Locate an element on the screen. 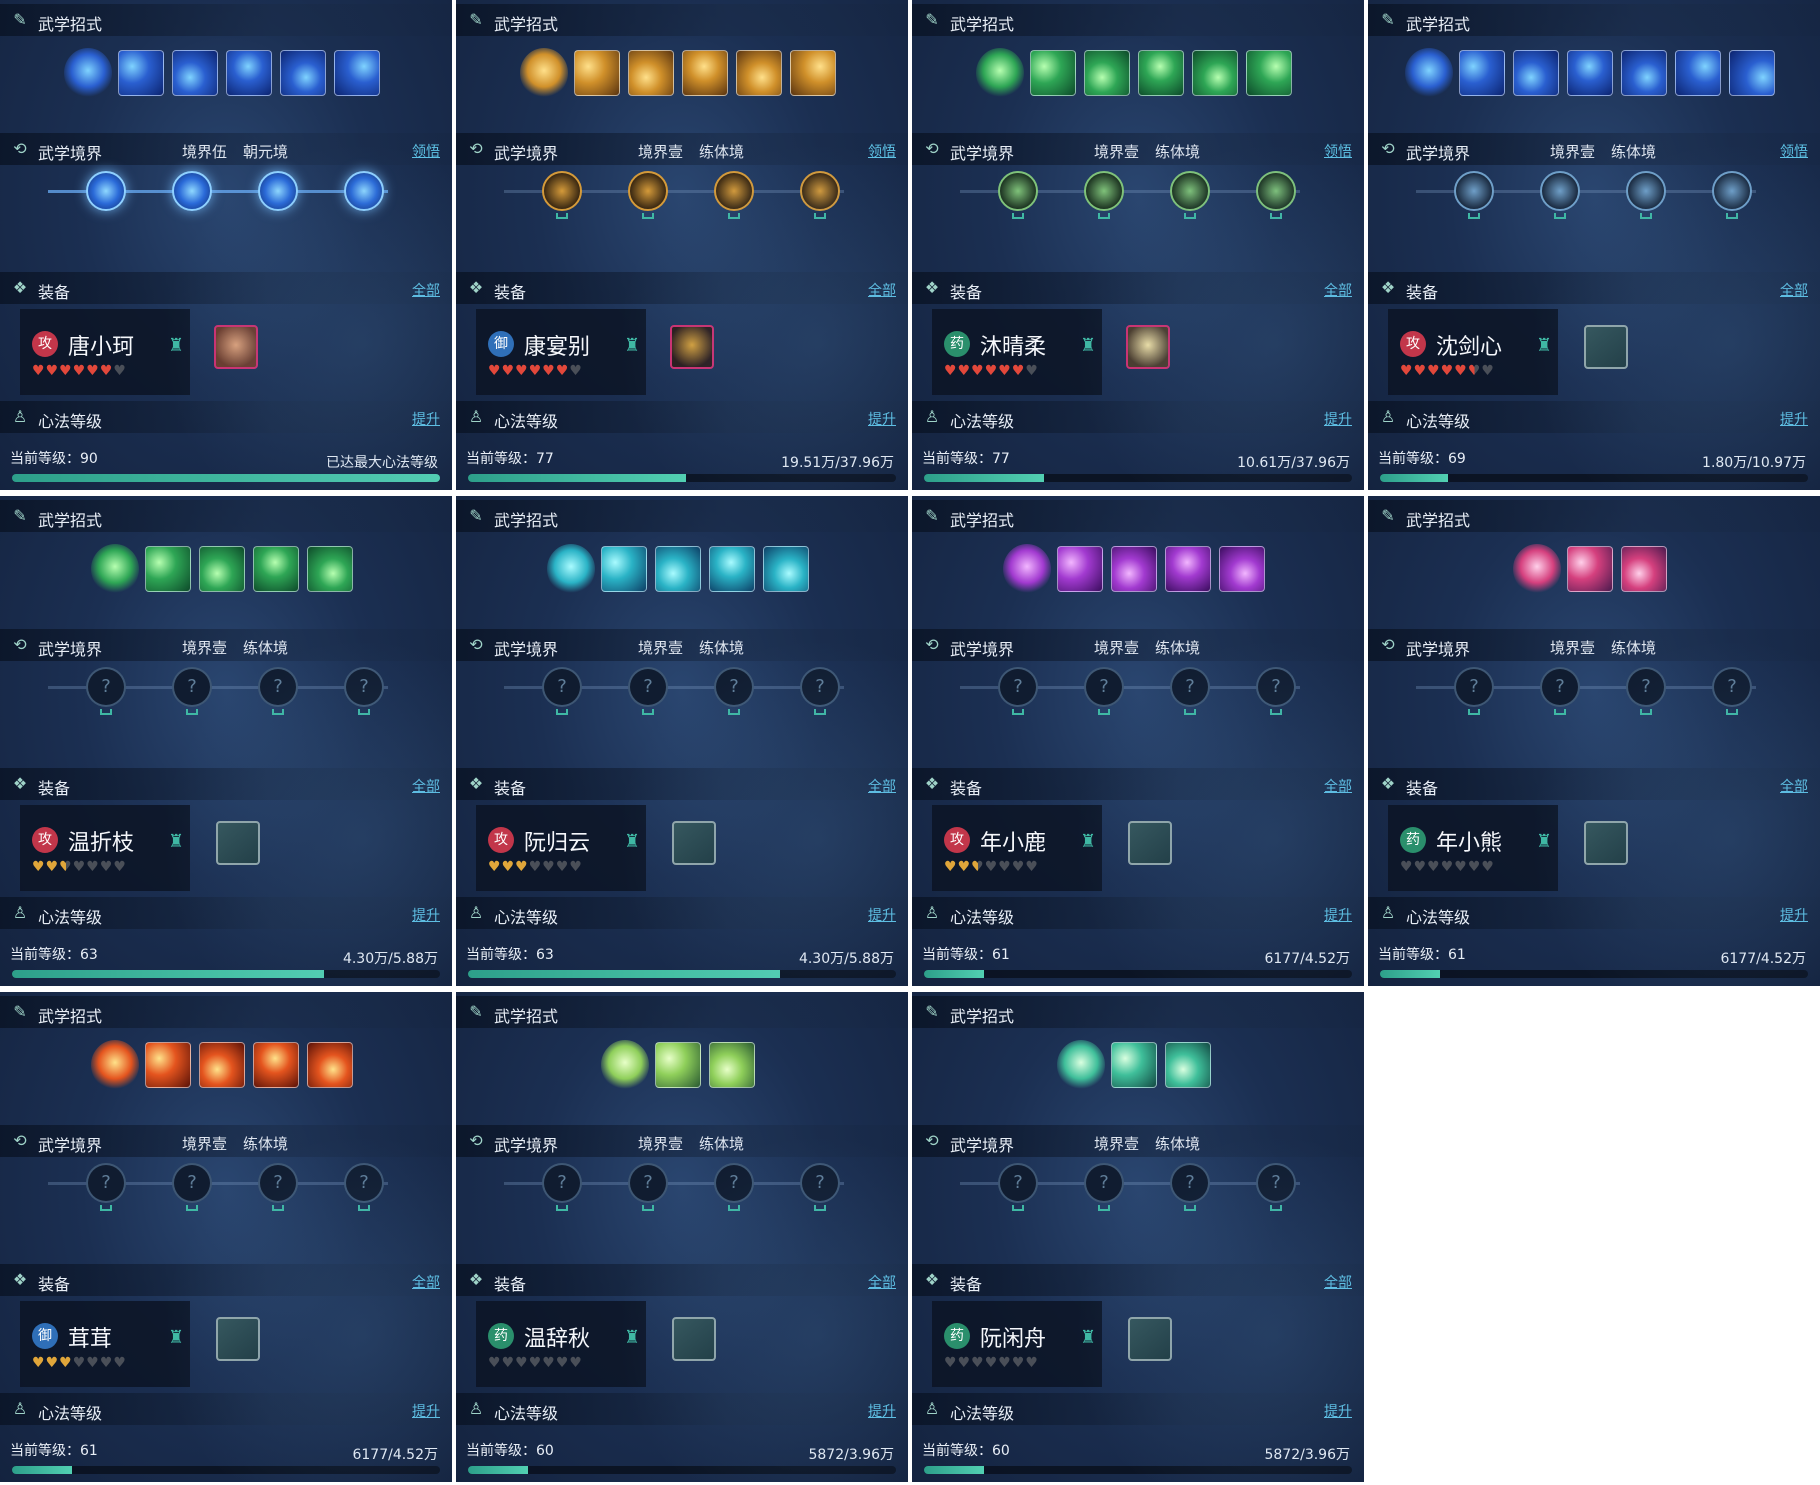  character-card: 药温辞秋 ♜ ♥♥♥♥♥♥♥ is located at coordinates (561, 1344).